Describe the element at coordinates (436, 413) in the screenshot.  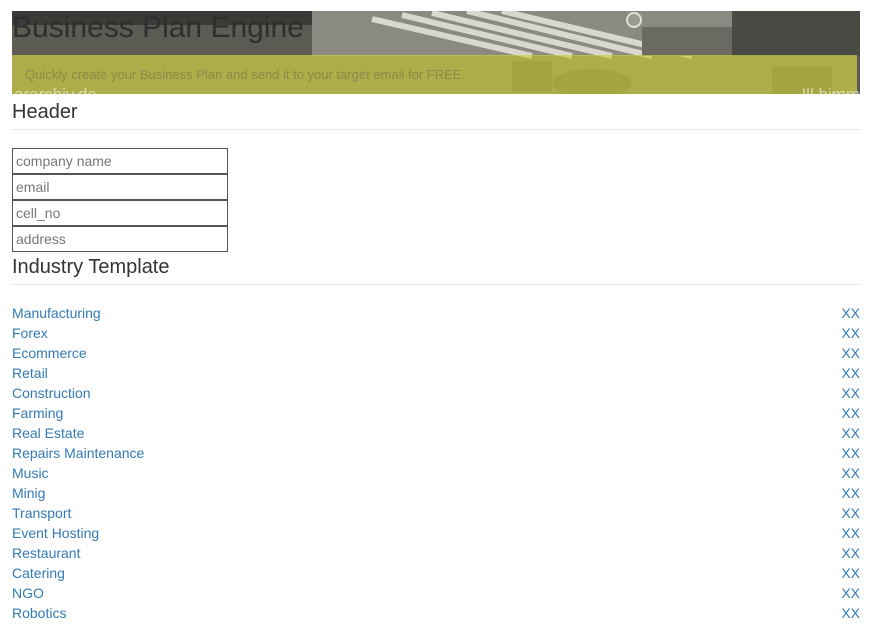
I see `list-item: Farming XX` at that location.